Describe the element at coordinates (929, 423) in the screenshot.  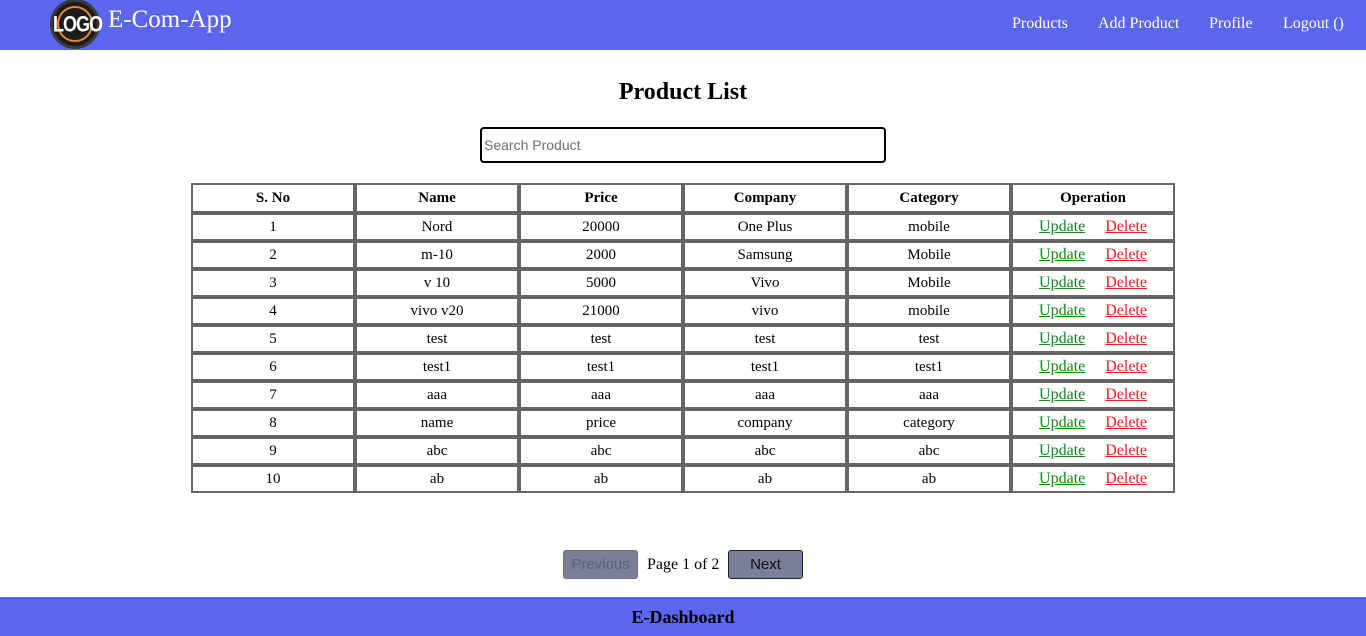
I see `table-cell: category` at that location.